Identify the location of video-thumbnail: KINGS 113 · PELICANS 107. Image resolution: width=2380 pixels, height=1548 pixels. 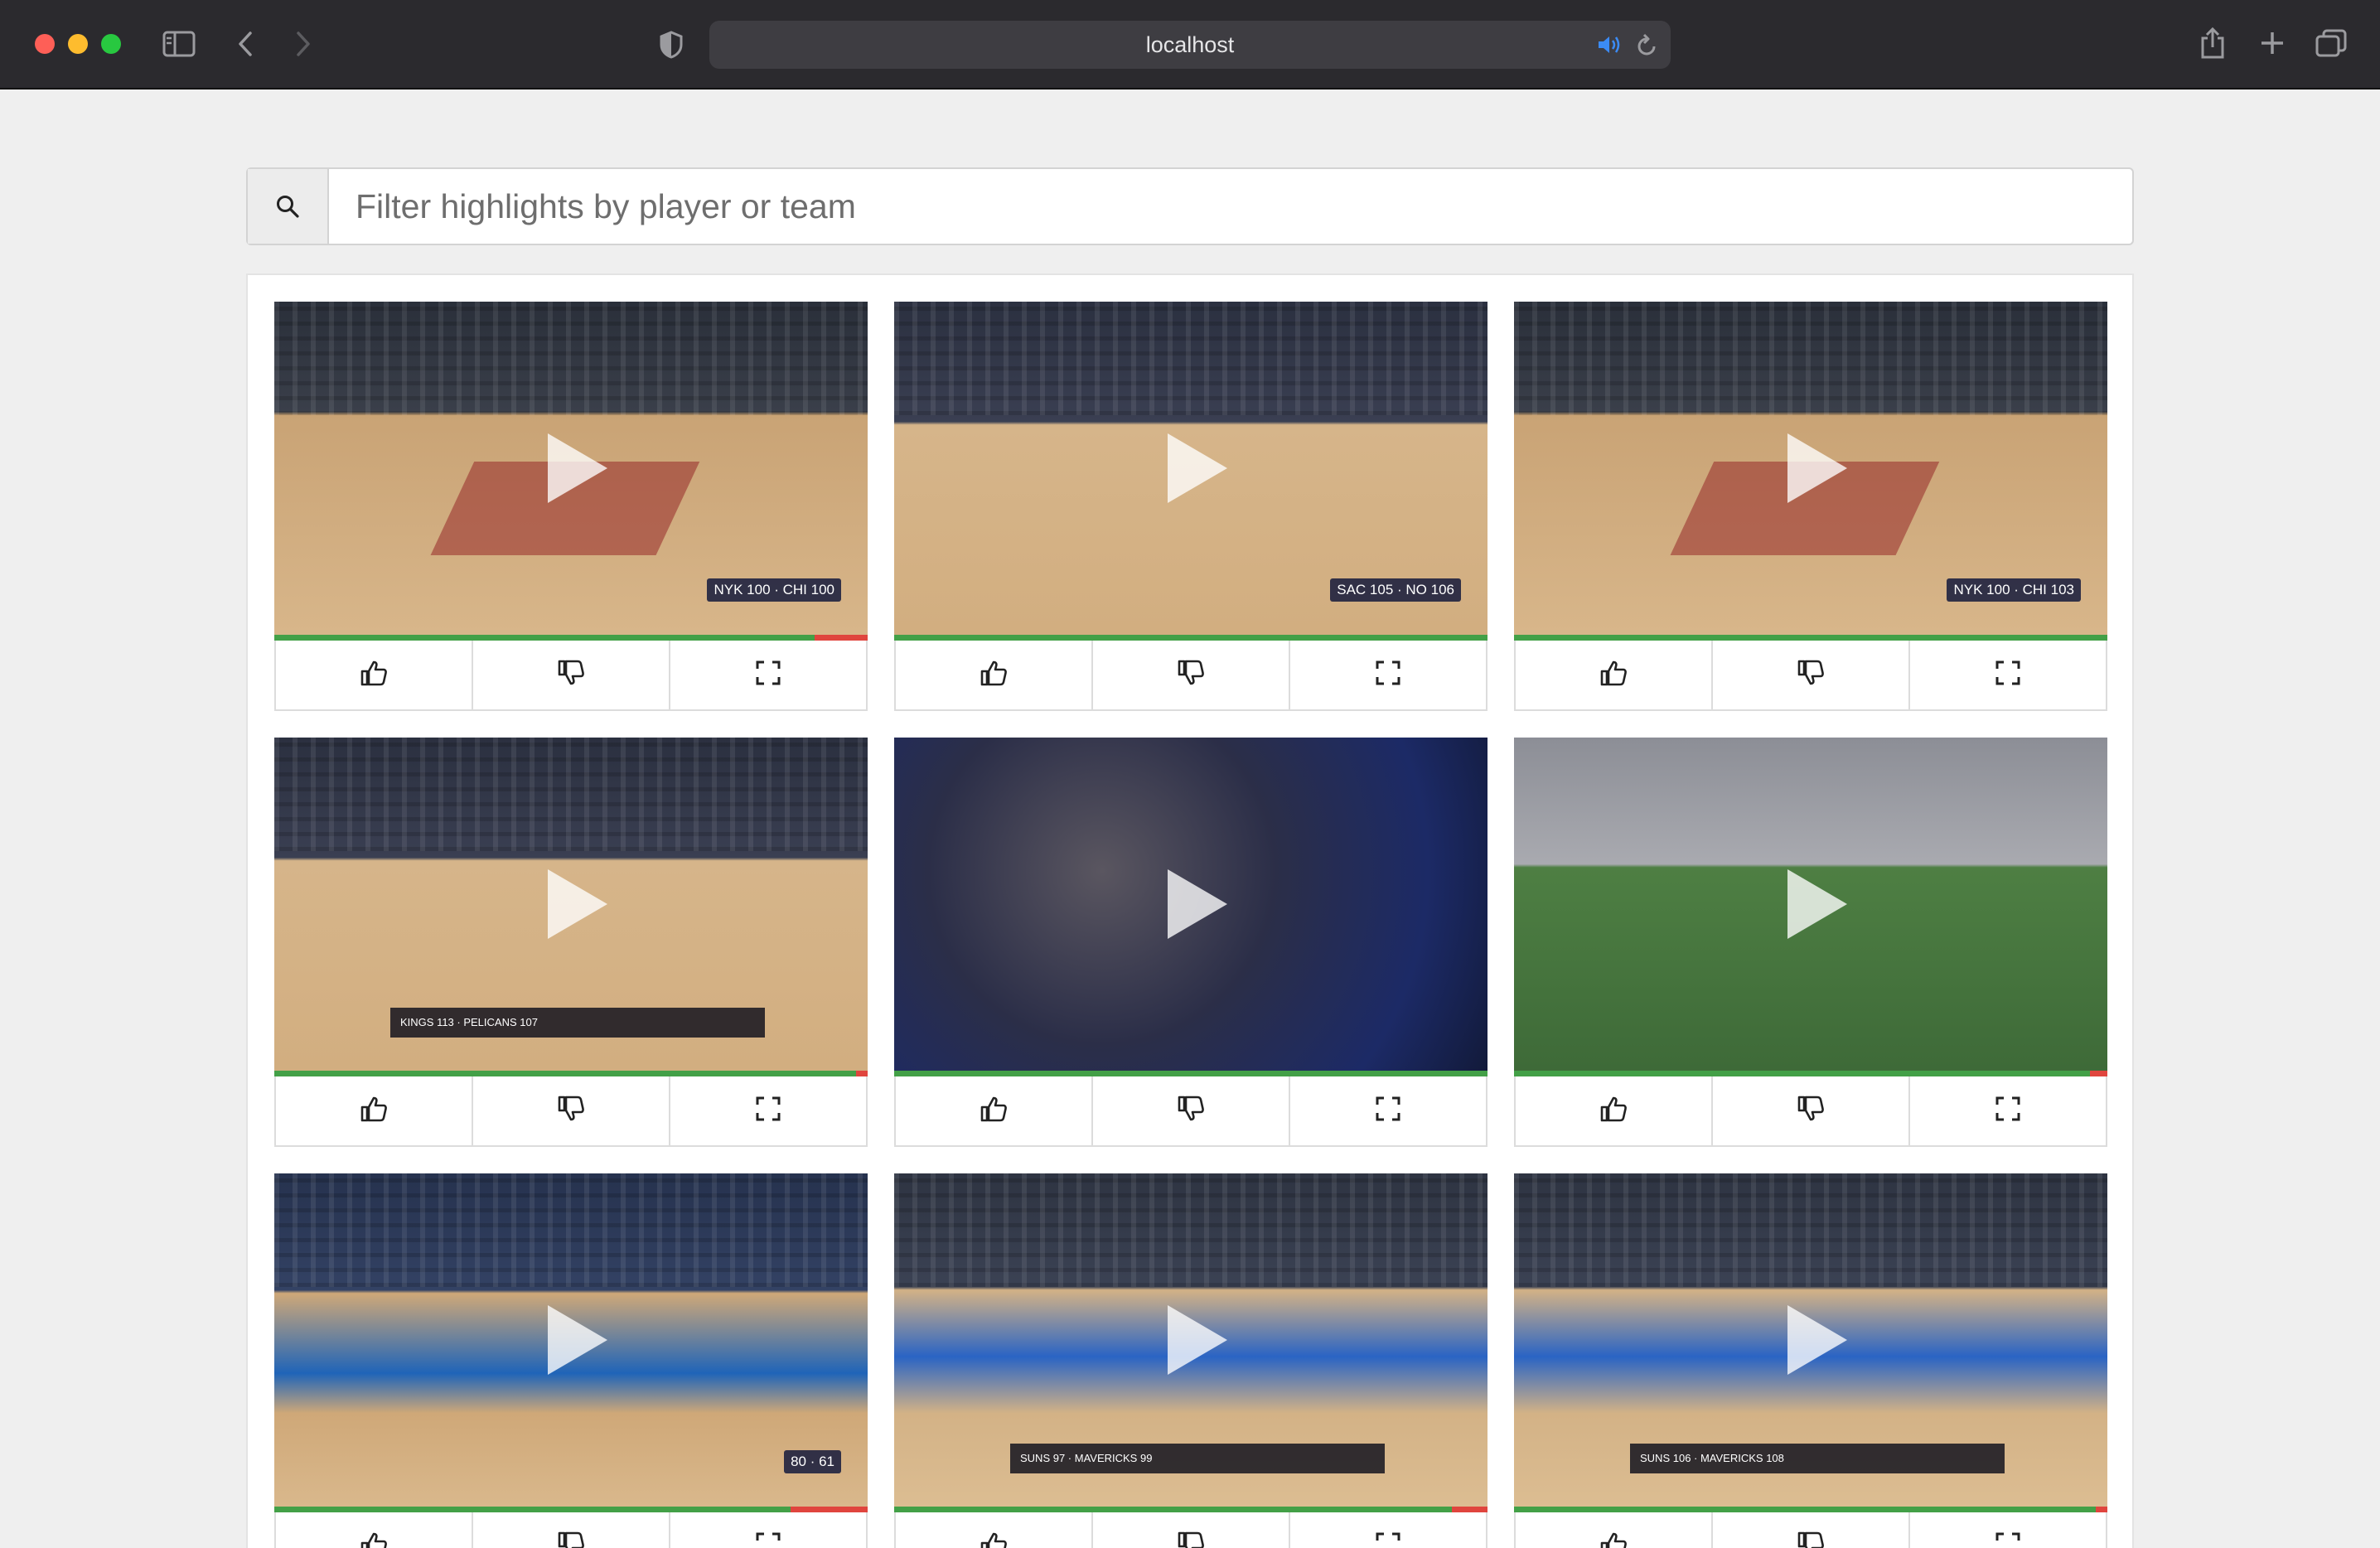
(571, 904).